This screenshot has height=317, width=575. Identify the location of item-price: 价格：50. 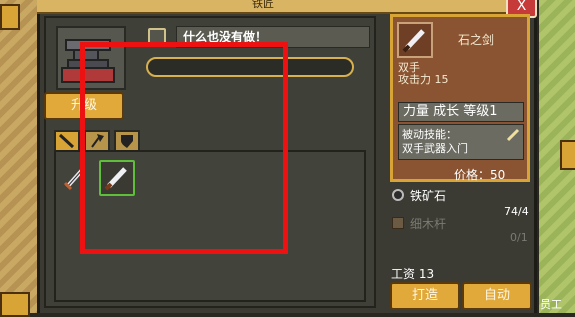
(480, 175).